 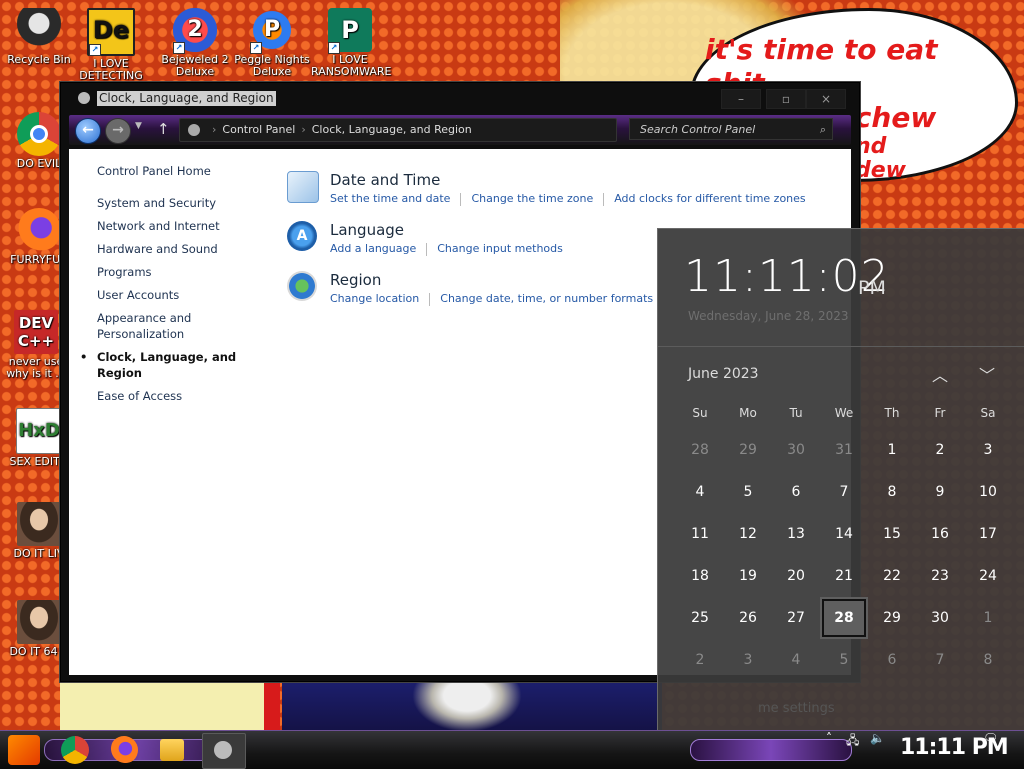 What do you see at coordinates (303, 187) in the screenshot?
I see `date-time-icon` at bounding box center [303, 187].